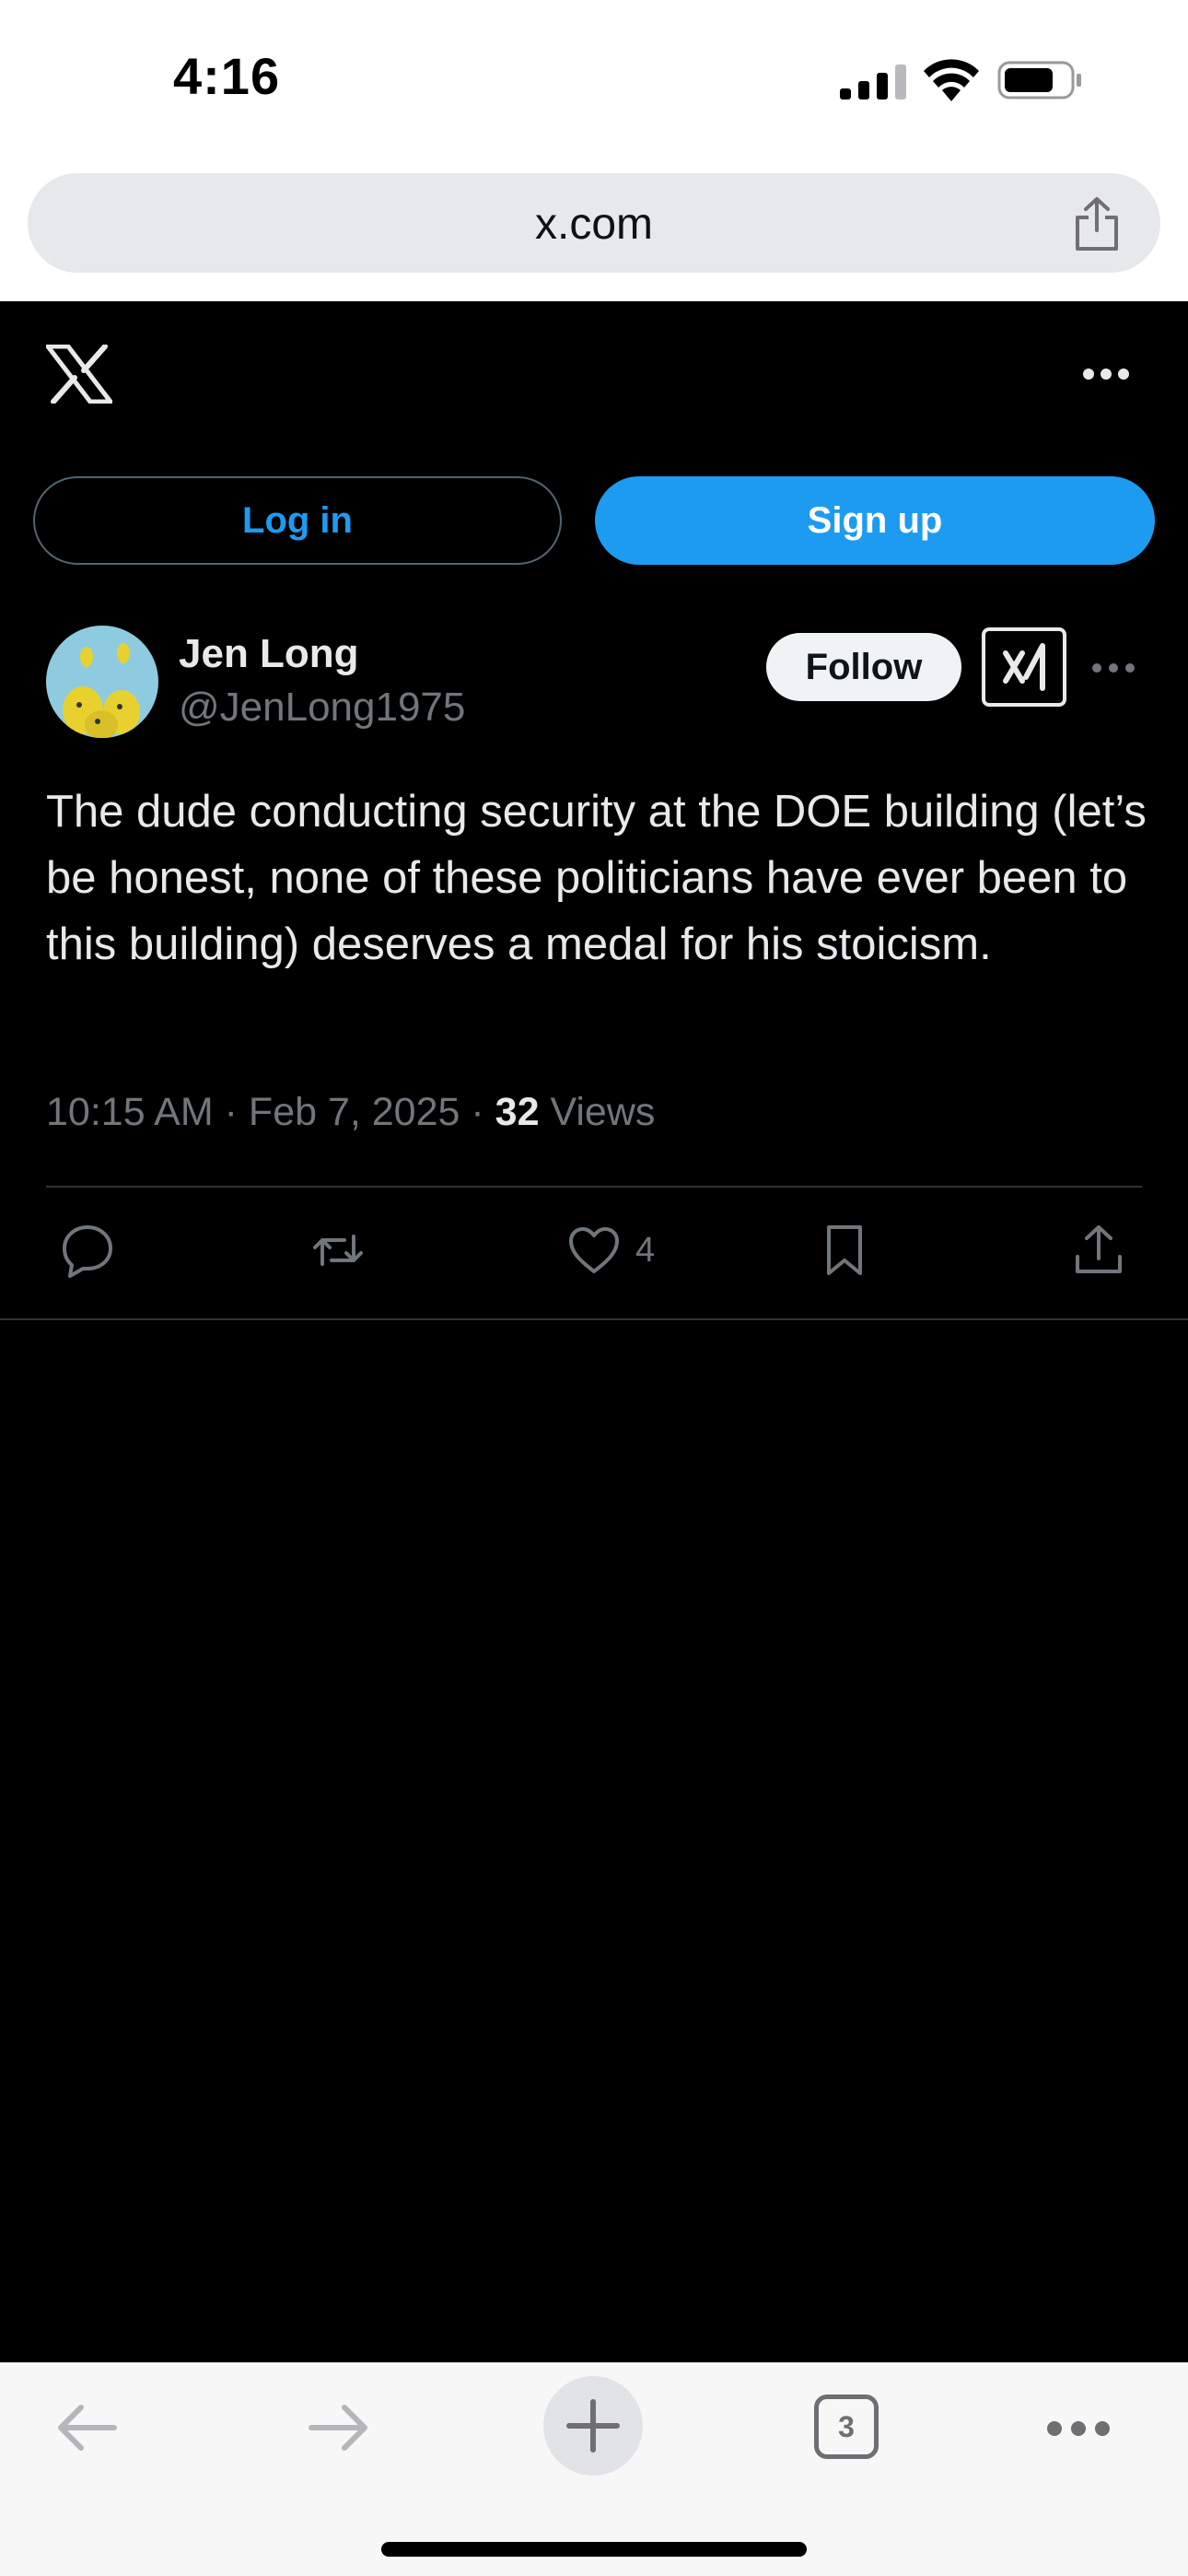  I want to click on status-bar: 4:16, so click(594, 80).